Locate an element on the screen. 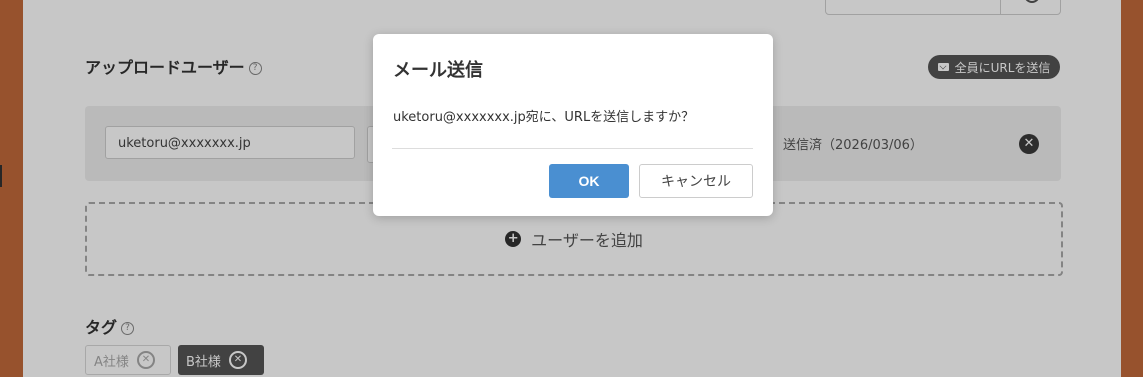  dialog-message: uketoru@xxxxxxx.jp宛に、URLを送信しますか？ is located at coordinates (544, 117).